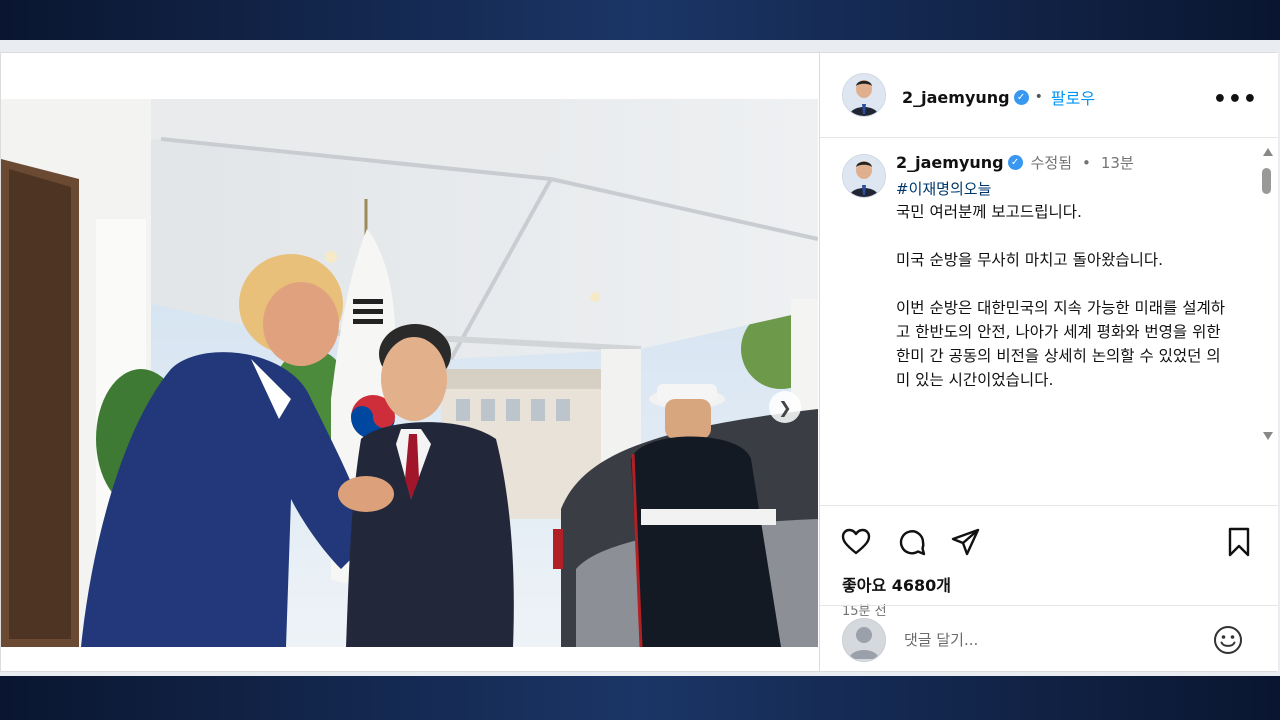 This screenshot has width=1280, height=720. What do you see at coordinates (956, 97) in the screenshot?
I see `header-username: 2_jaemyung` at bounding box center [956, 97].